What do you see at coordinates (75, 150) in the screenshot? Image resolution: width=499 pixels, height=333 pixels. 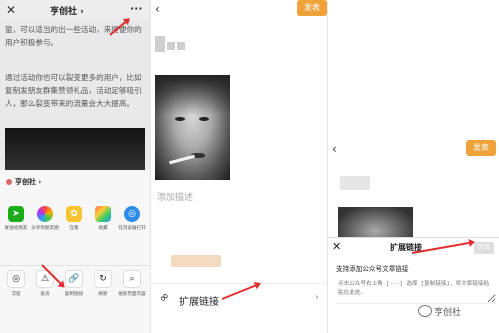 I see `article-image` at bounding box center [75, 150].